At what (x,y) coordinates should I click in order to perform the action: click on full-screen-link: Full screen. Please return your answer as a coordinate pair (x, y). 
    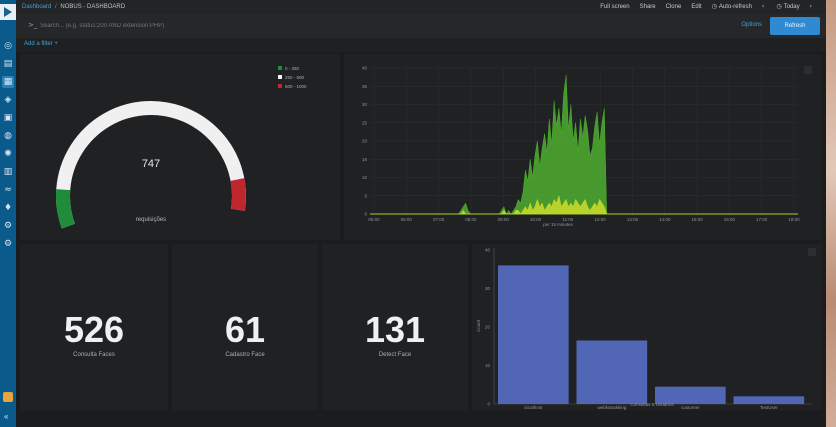
    Looking at the image, I should click on (614, 7).